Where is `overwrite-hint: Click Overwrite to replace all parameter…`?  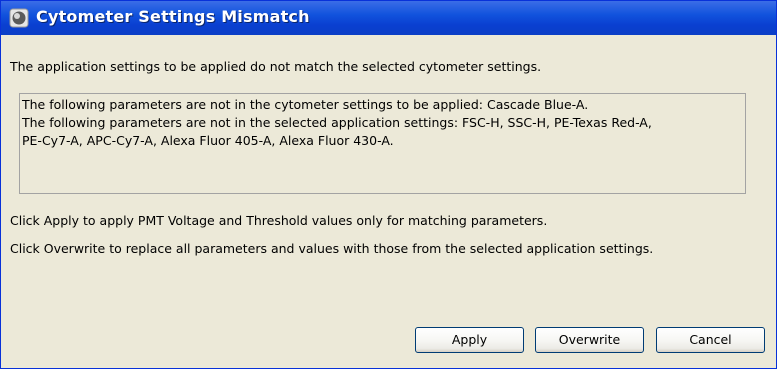
overwrite-hint: Click Overwrite to replace all parameter… is located at coordinates (332, 248).